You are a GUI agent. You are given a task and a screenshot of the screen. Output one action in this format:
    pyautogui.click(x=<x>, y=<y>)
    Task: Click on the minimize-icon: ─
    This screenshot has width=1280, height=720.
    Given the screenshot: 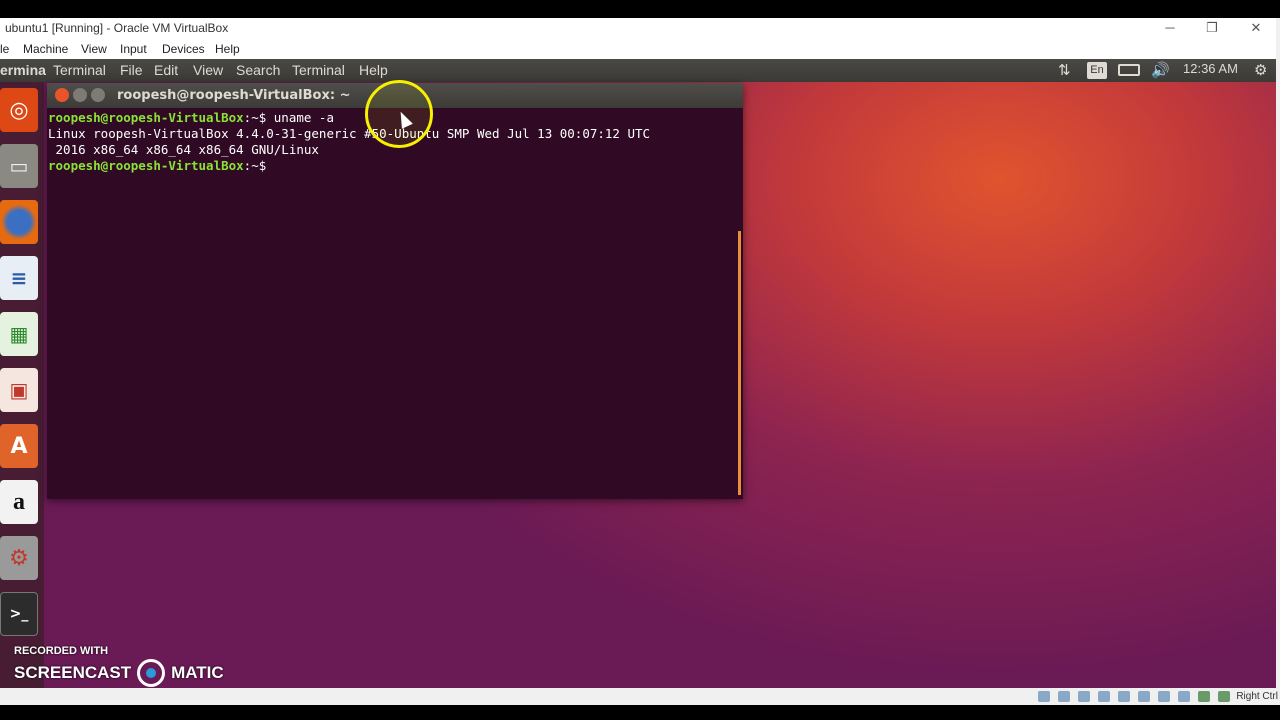 What is the action you would take?
    pyautogui.click(x=1170, y=28)
    